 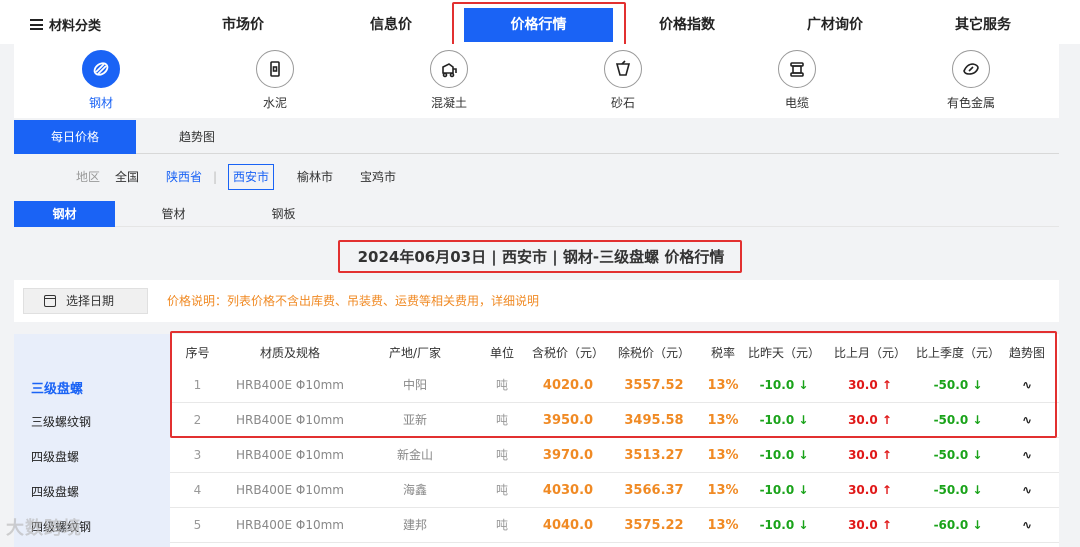 I want to click on subtab-steel: 钢材, so click(x=64, y=214).